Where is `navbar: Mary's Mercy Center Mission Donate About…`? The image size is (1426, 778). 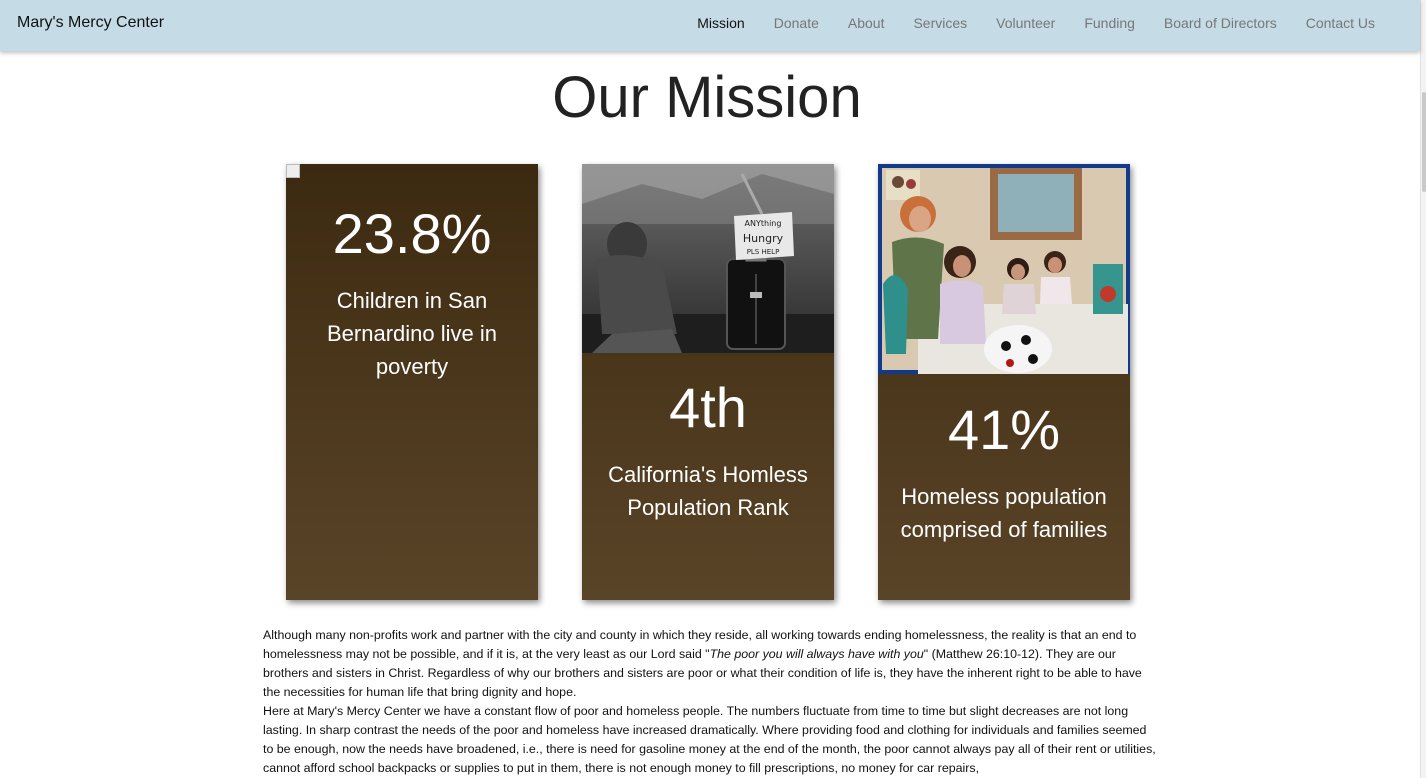
navbar: Mary's Mercy Center Mission Donate About… is located at coordinates (710, 25).